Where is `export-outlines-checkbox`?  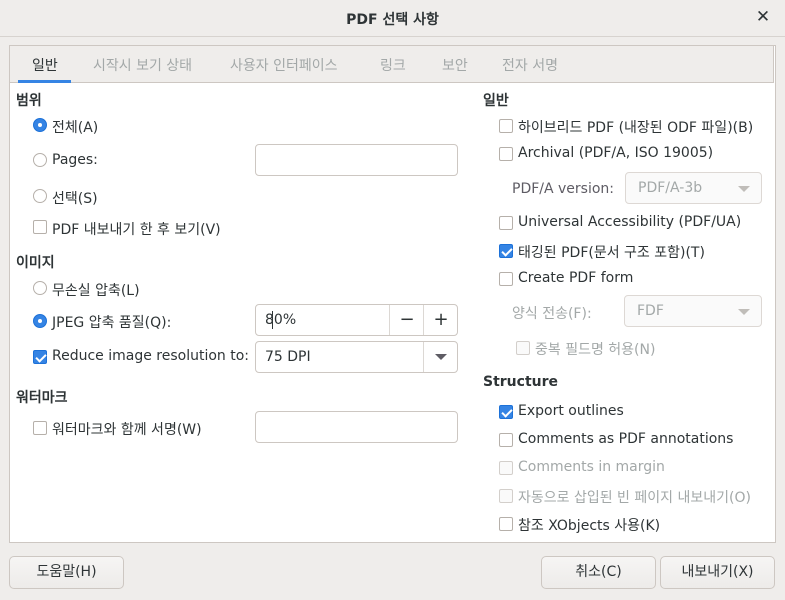
export-outlines-checkbox is located at coordinates (506, 412).